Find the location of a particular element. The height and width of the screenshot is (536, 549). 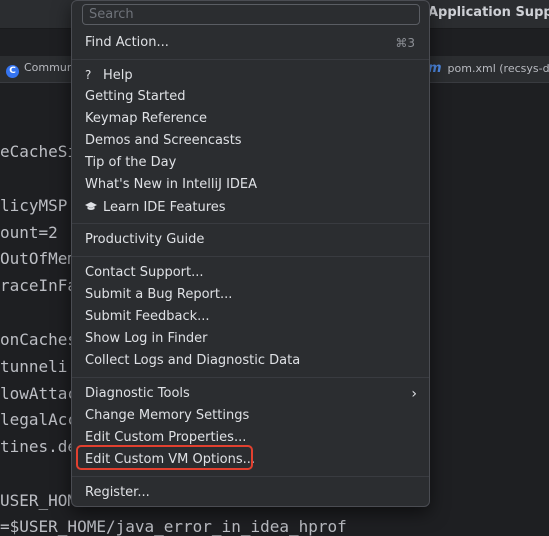

highlight-box is located at coordinates (164, 457).